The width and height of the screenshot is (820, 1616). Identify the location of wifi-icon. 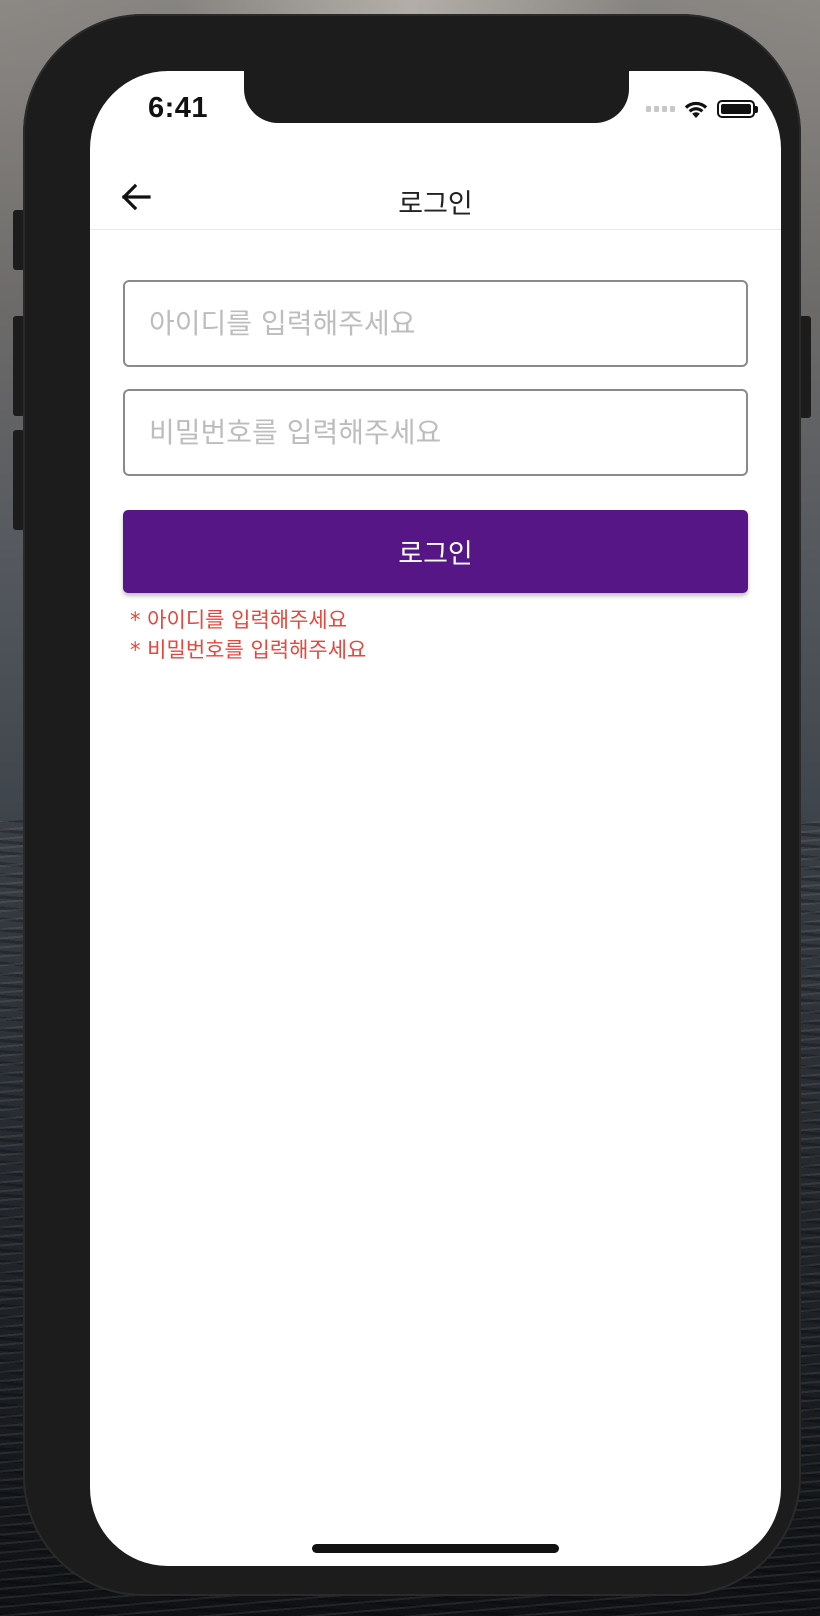
(696, 109).